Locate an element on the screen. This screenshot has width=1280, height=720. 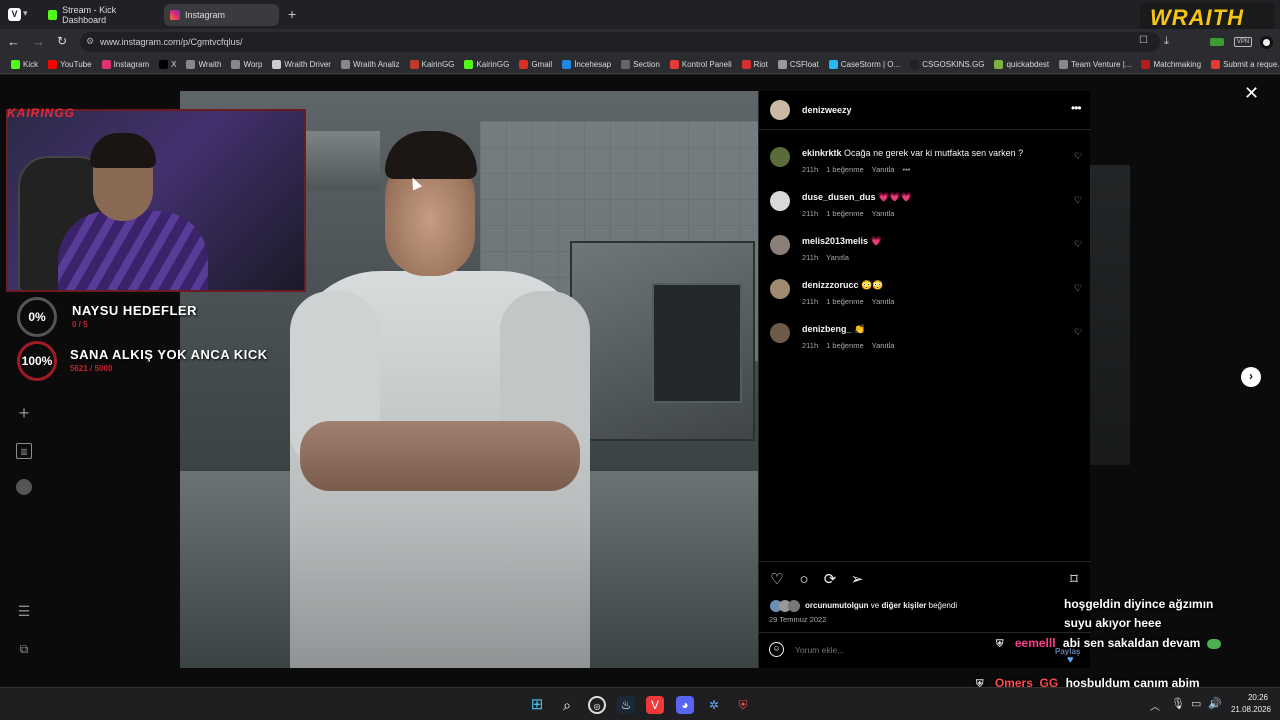
reload-icon: ↻ is located at coordinates (62, 41).